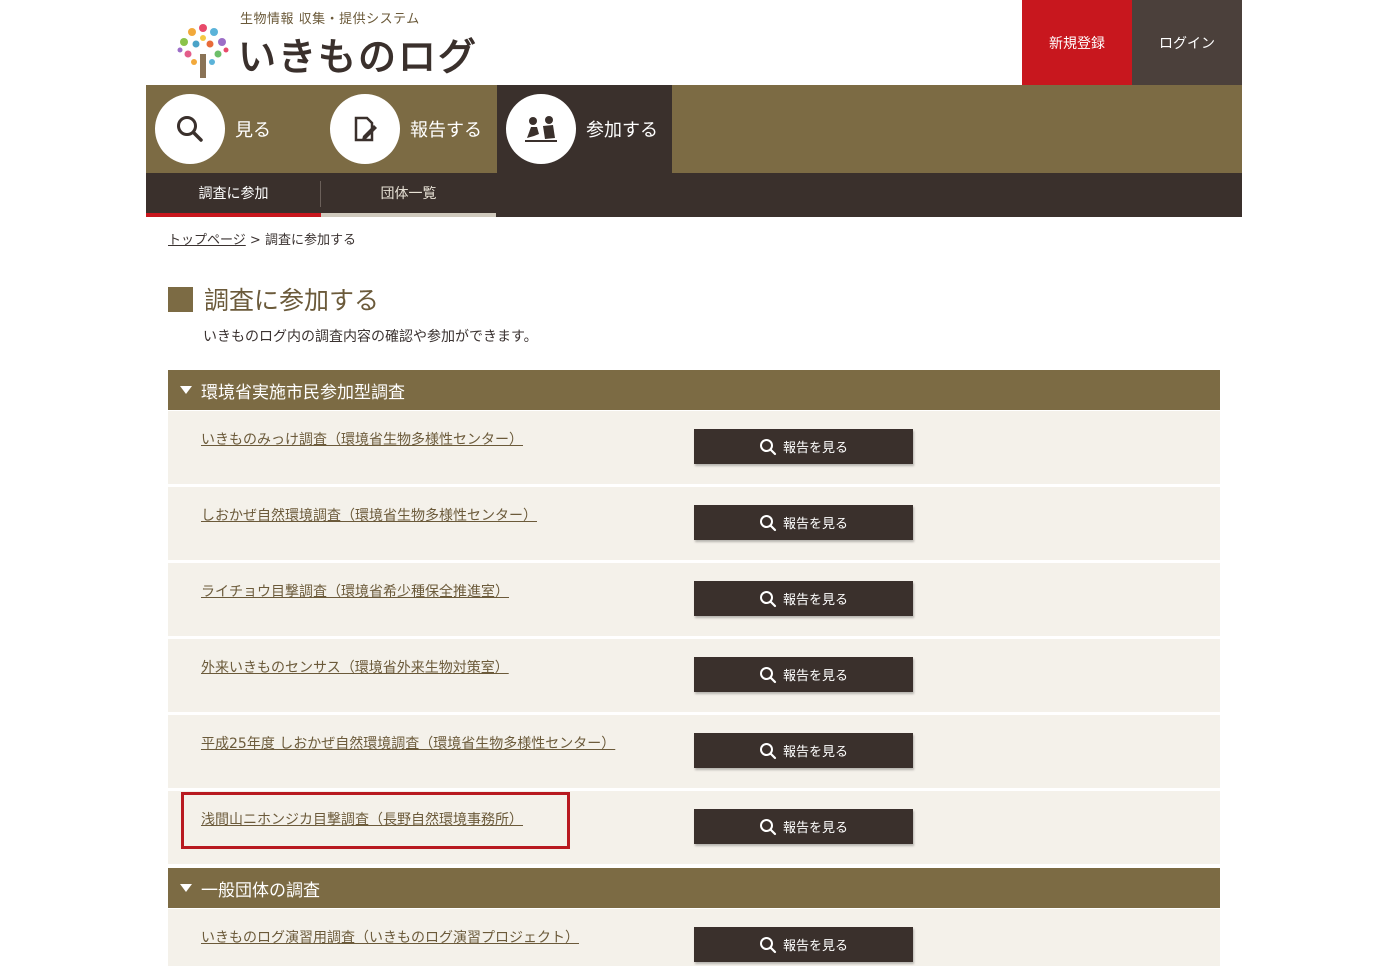 The image size is (1385, 966). Describe the element at coordinates (355, 667) in the screenshot. I see `survey-link: 外来いきものセンサス（環境省外来生物対策室）` at that location.